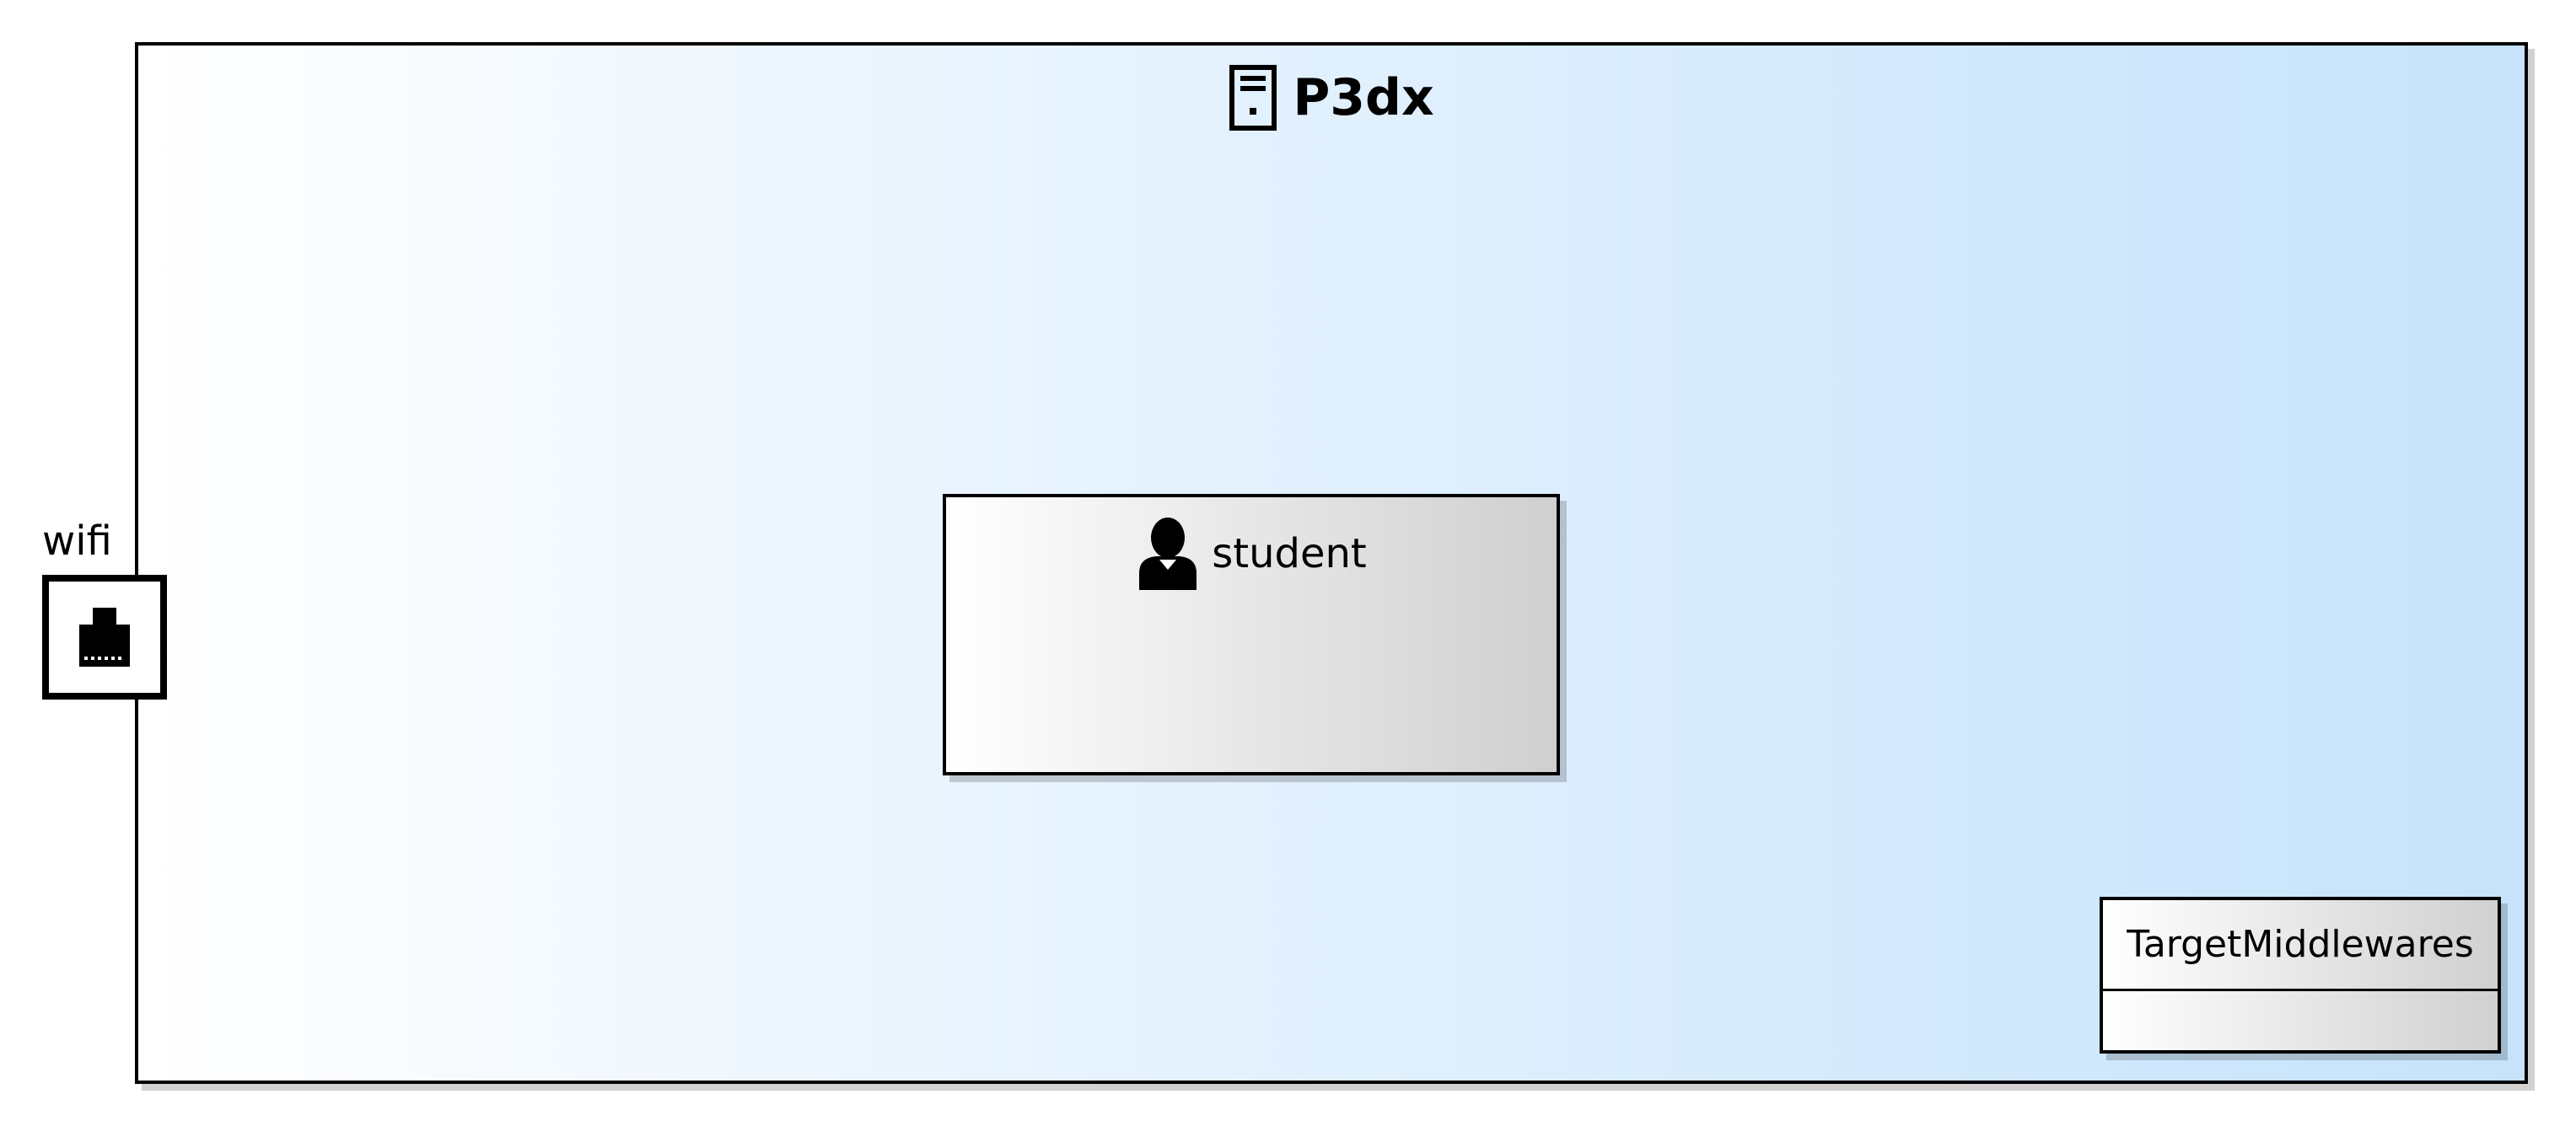 Image resolution: width=2576 pixels, height=1137 pixels. What do you see at coordinates (77, 541) in the screenshot?
I see `port-label: wifi` at bounding box center [77, 541].